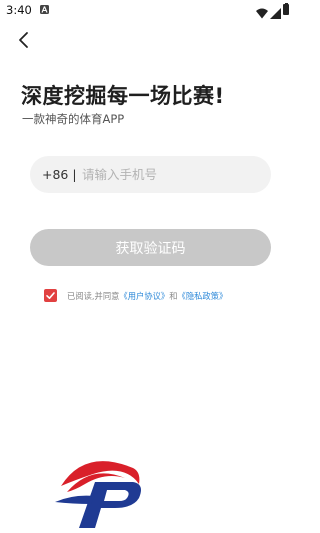 This screenshot has height=533, width=320. I want to click on checkmark-icon, so click(50, 295).